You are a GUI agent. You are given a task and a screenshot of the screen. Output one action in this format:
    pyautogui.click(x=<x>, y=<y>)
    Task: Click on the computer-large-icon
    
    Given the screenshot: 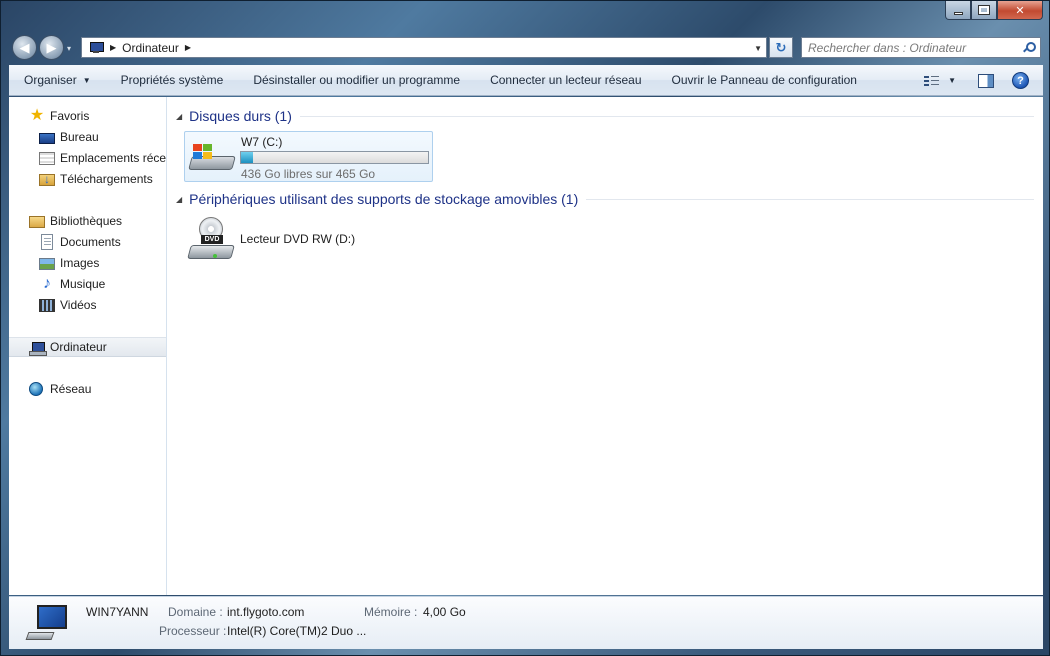 What is the action you would take?
    pyautogui.click(x=48, y=623)
    